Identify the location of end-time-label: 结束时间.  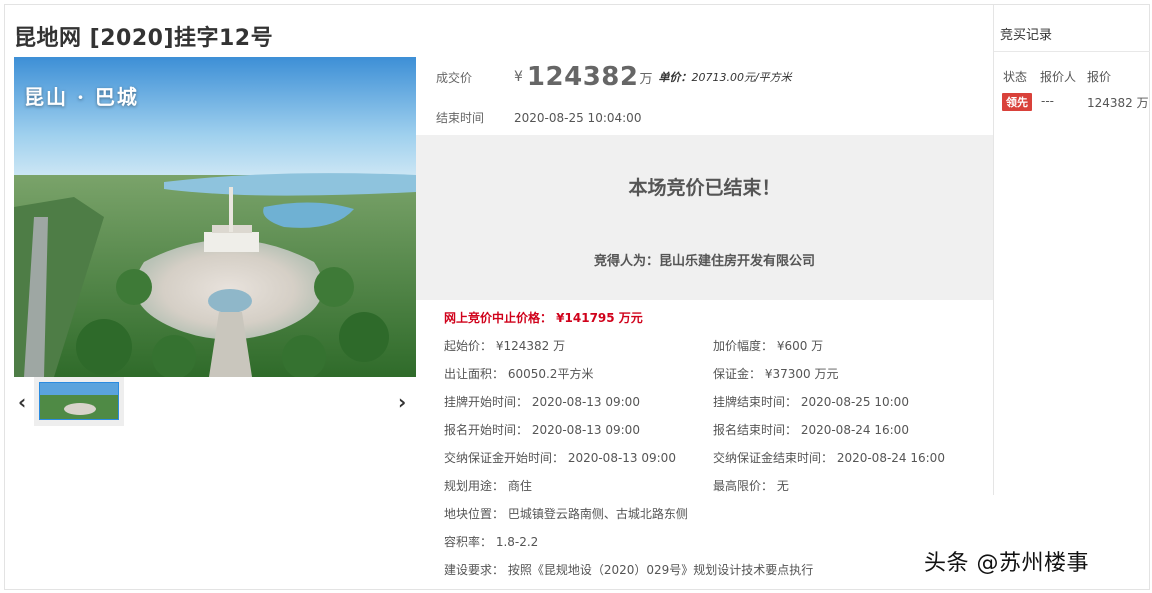
(460, 118).